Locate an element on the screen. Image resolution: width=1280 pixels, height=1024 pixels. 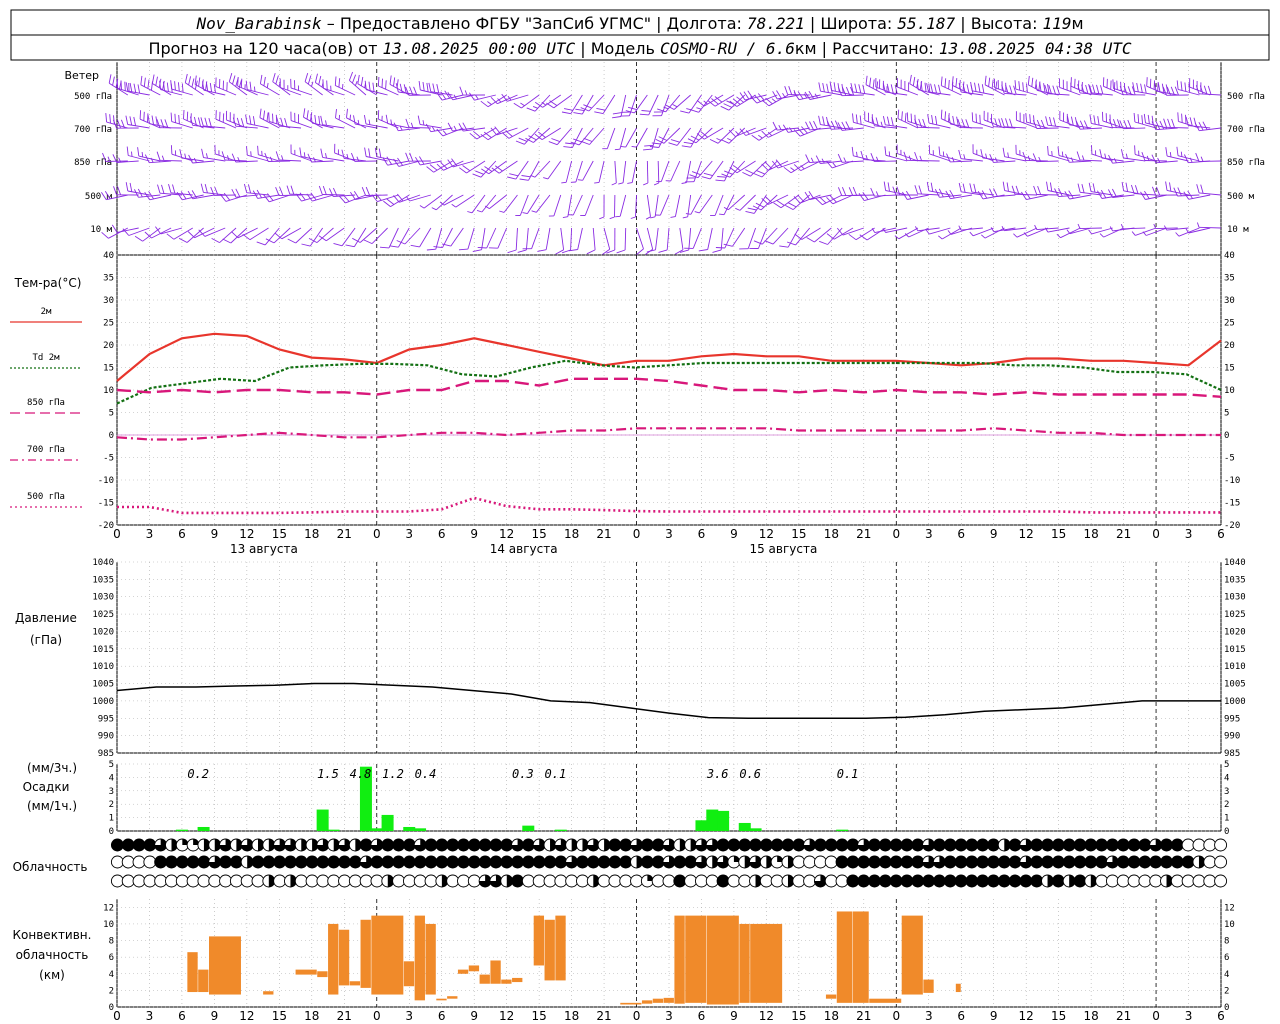
header-line-1-part: | Высота: is located at coordinates (998, 23).